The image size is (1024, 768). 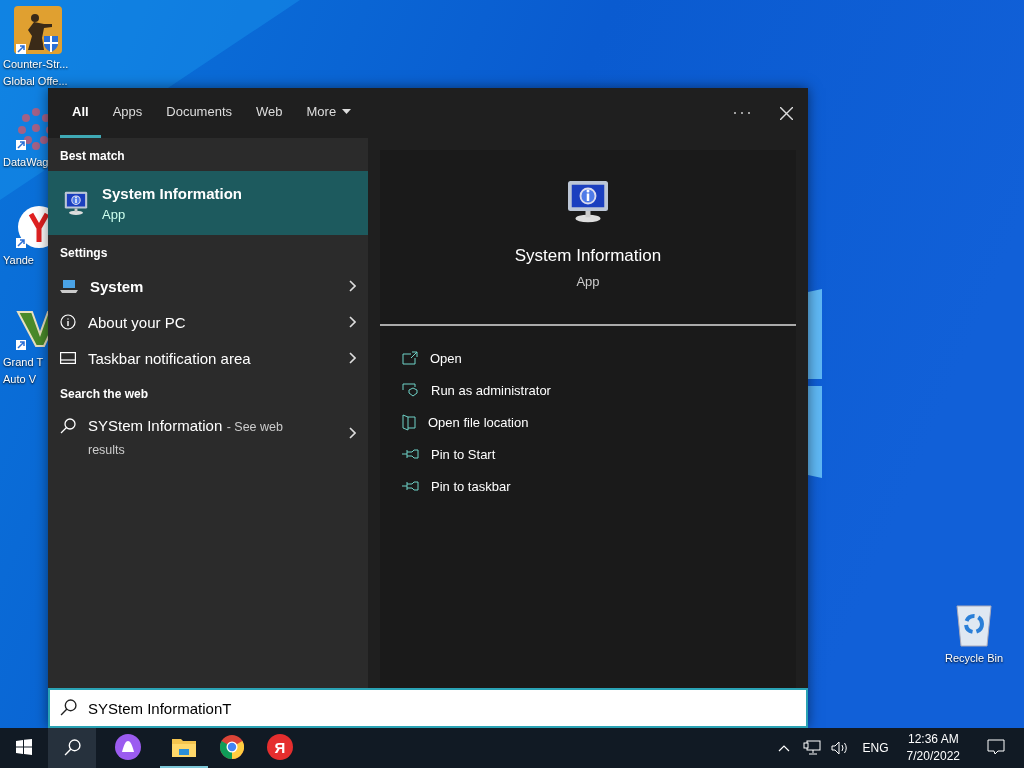 What do you see at coordinates (104, 394) in the screenshot?
I see `section-heading: Search the web` at bounding box center [104, 394].